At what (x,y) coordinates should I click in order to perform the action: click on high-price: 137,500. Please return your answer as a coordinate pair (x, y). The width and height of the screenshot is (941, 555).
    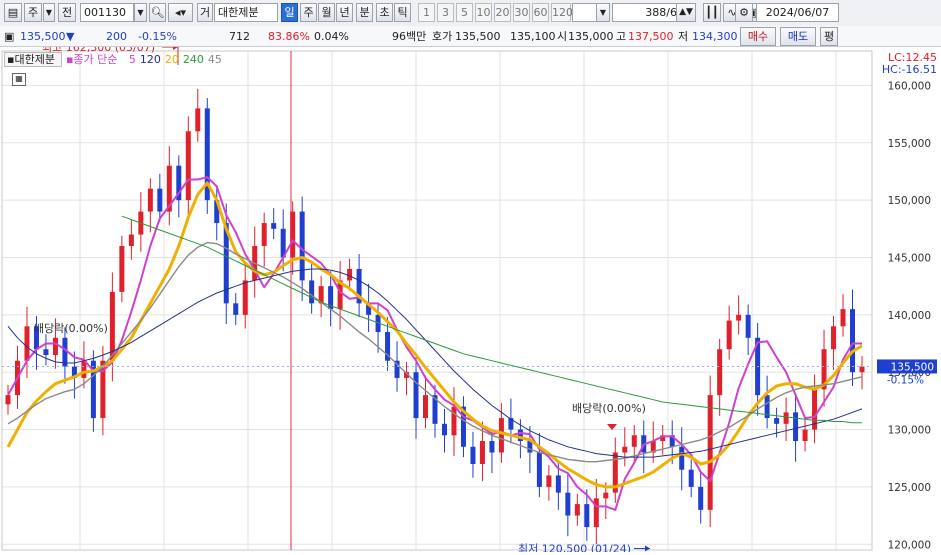
    Looking at the image, I should click on (651, 36).